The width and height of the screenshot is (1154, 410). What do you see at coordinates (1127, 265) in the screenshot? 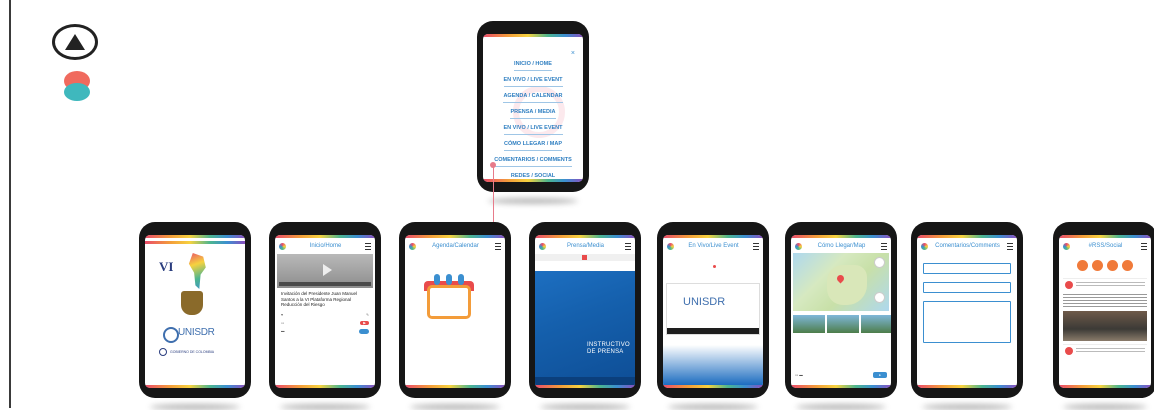
I see `instagram-icon` at bounding box center [1127, 265].